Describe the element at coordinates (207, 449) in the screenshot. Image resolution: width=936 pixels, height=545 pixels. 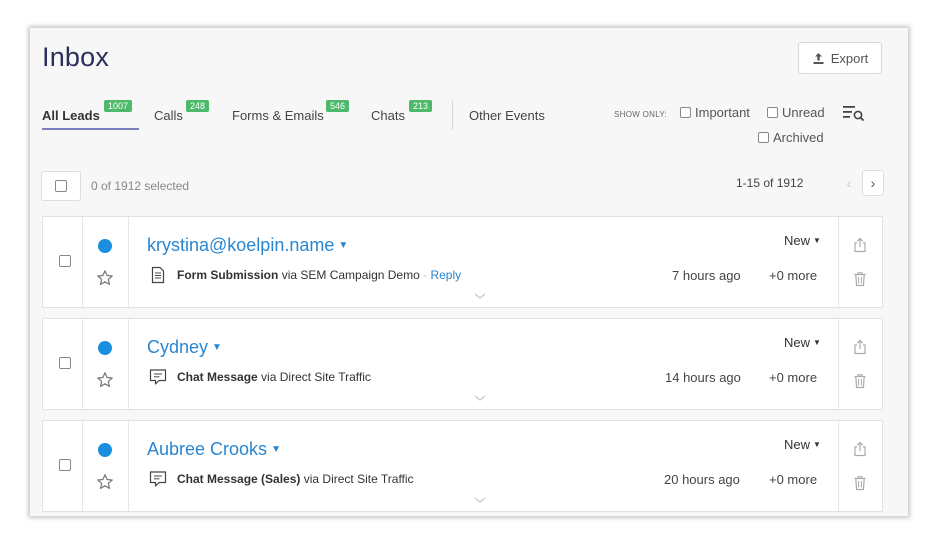
I see `lead-name: Aubree Crooks` at that location.